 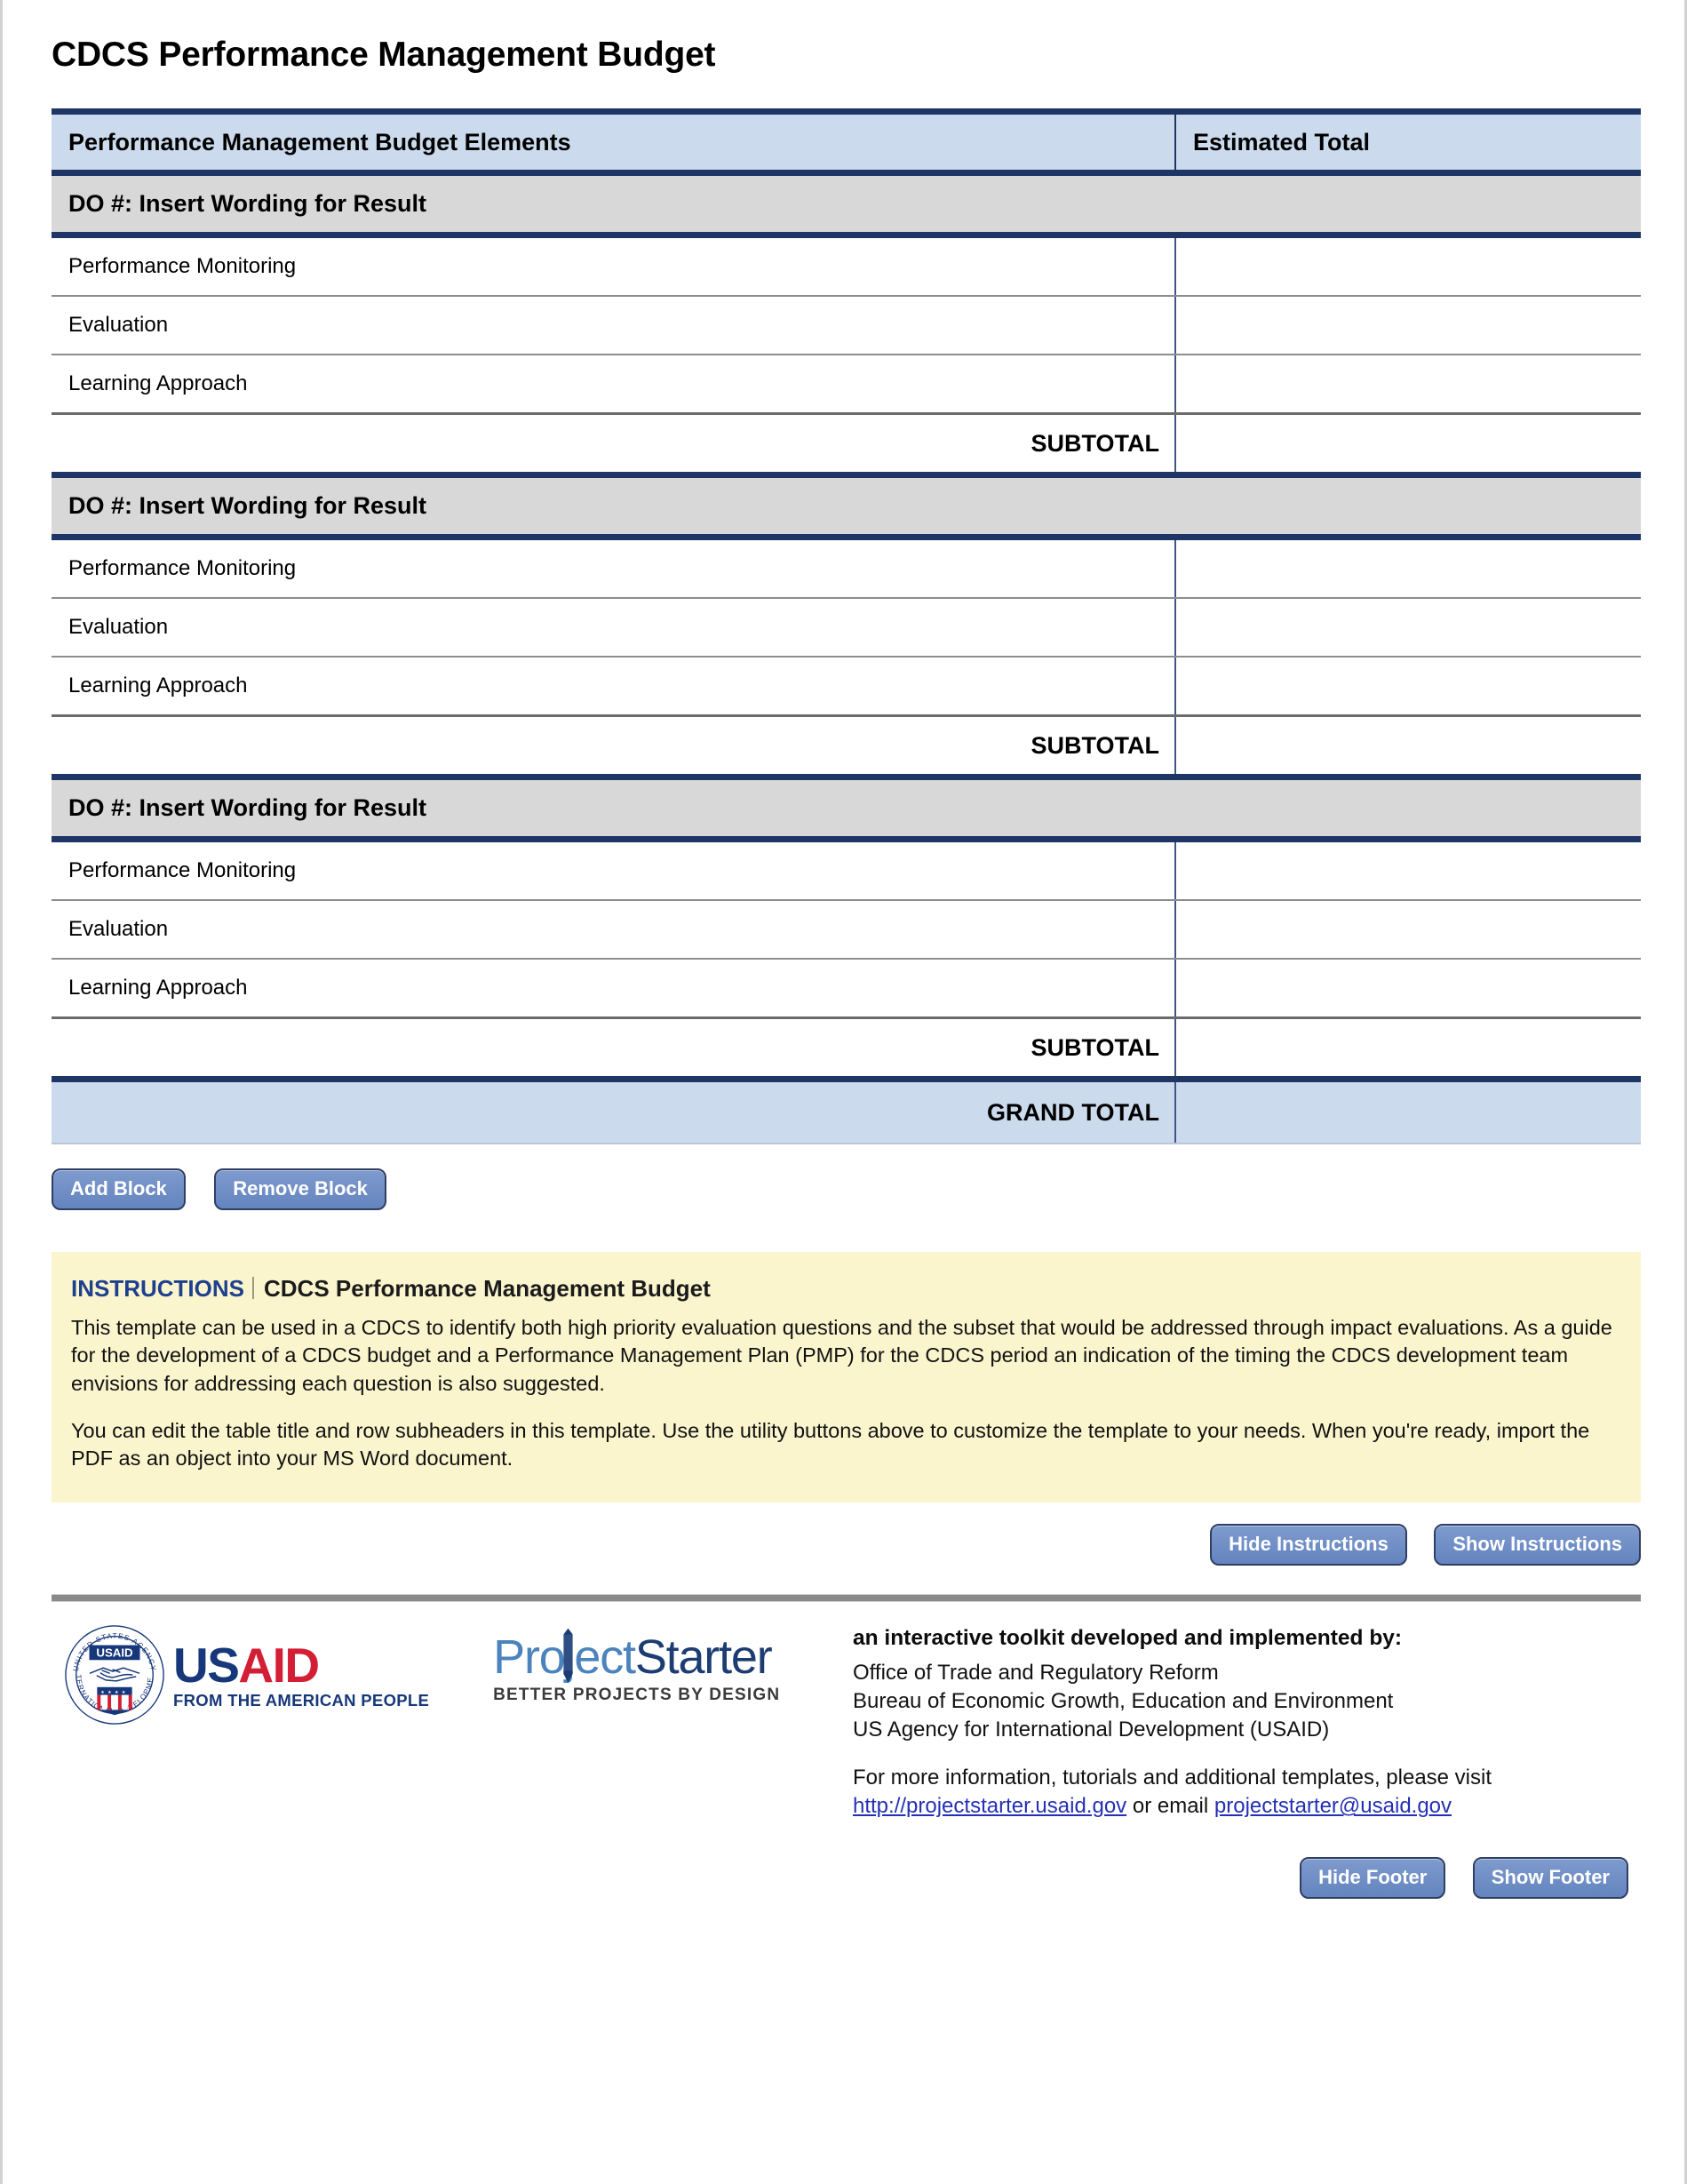 What do you see at coordinates (487, 1289) in the screenshot?
I see `instructions-title: CDCS Performance Management Budget` at bounding box center [487, 1289].